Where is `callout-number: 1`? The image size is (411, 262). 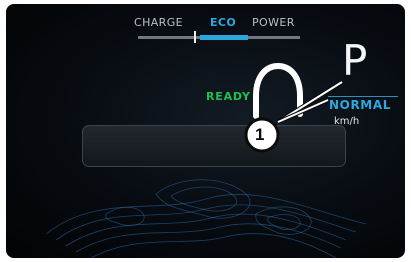
callout-number: 1 is located at coordinates (260, 134).